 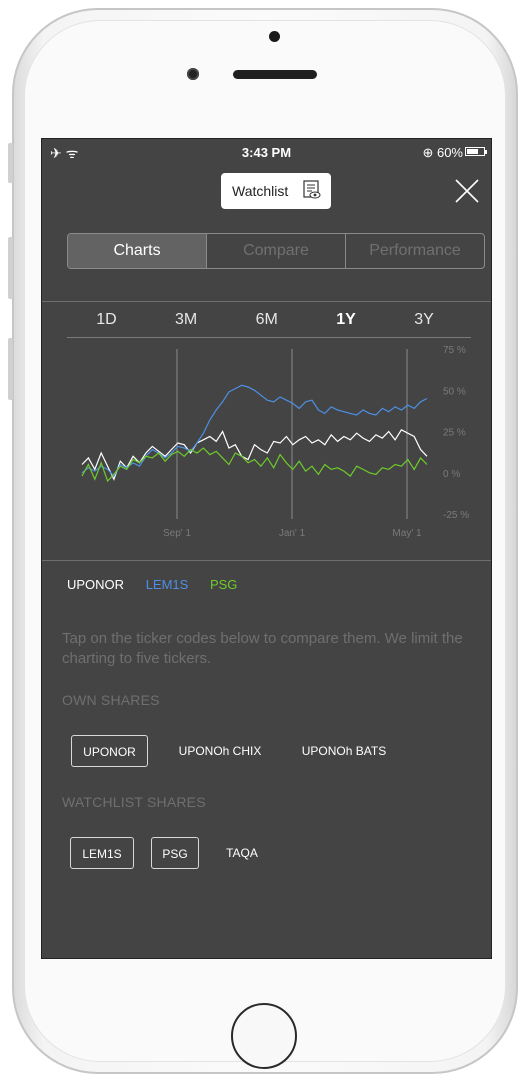 What do you see at coordinates (454, 391) in the screenshot?
I see `y-tick-label: 50 %` at bounding box center [454, 391].